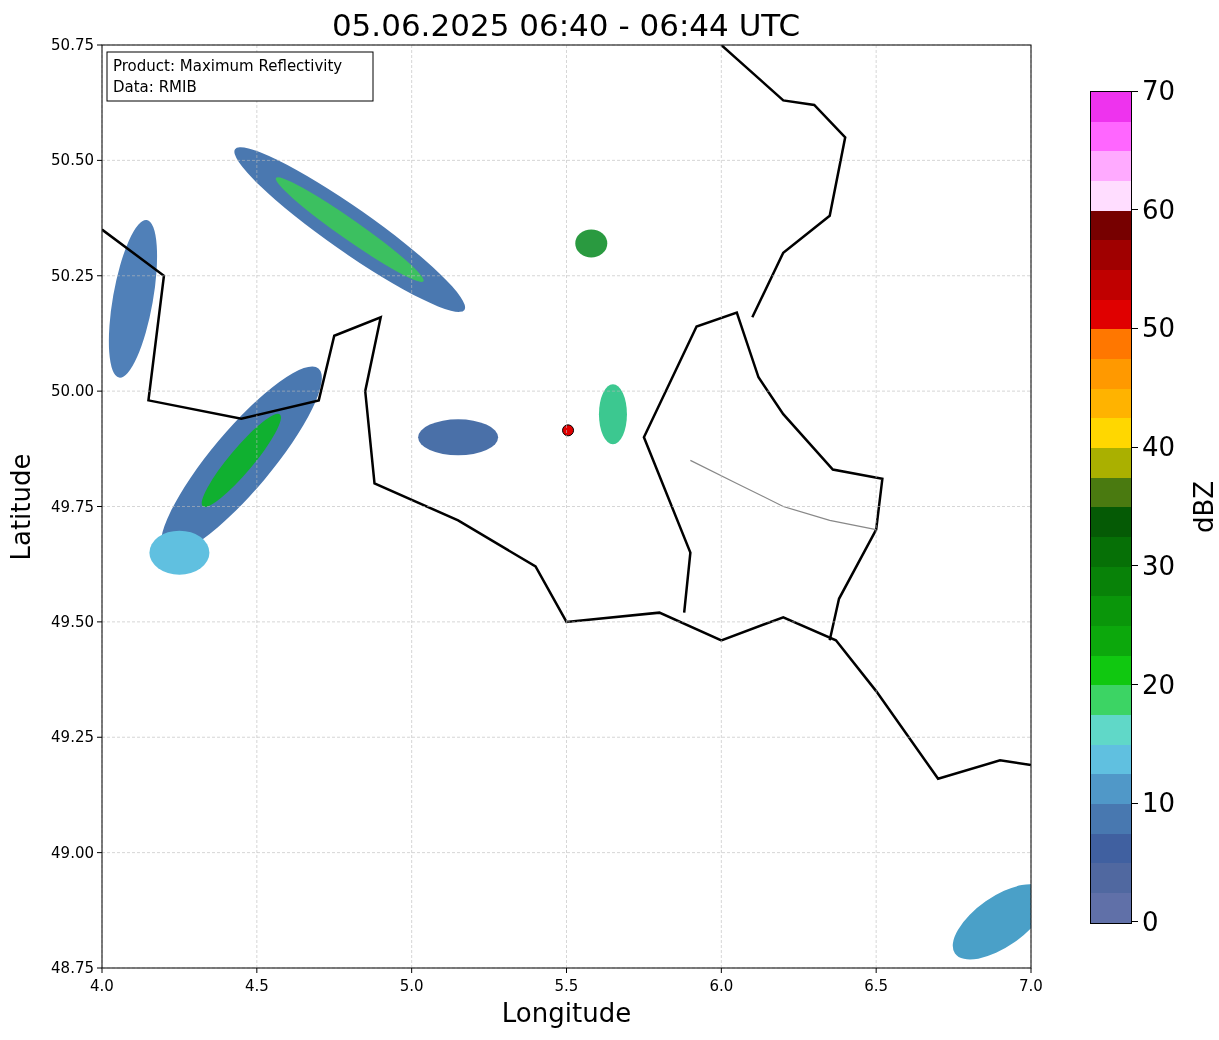 This screenshot has height=1040, width=1219. Describe the element at coordinates (72, 391) in the screenshot. I see `tick-label: 50.00` at that location.